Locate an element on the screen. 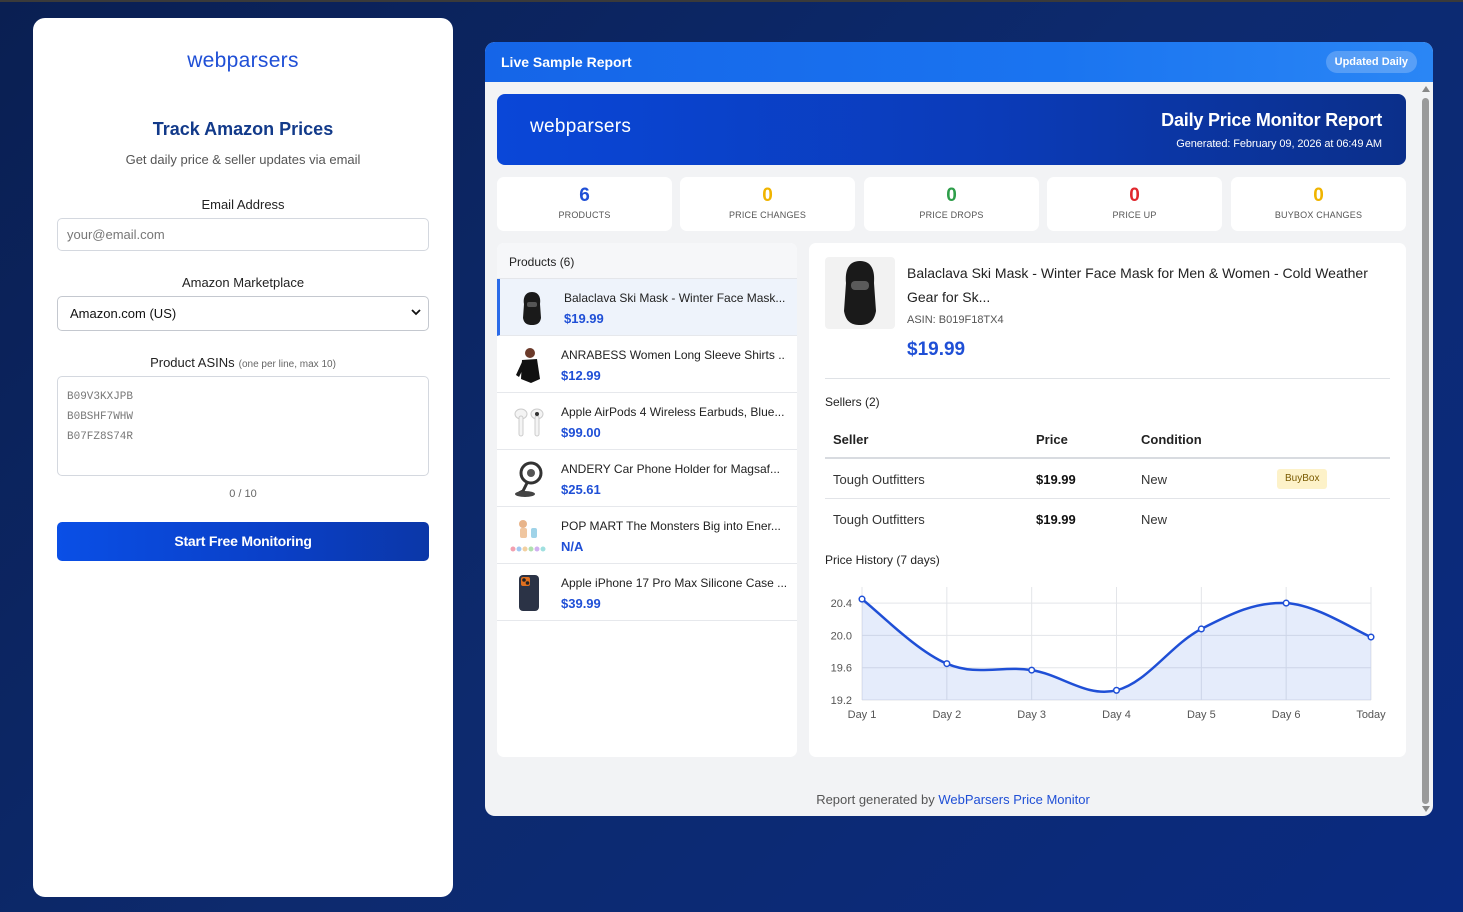  stat-products: 6 PRODUCTS is located at coordinates (584, 204).